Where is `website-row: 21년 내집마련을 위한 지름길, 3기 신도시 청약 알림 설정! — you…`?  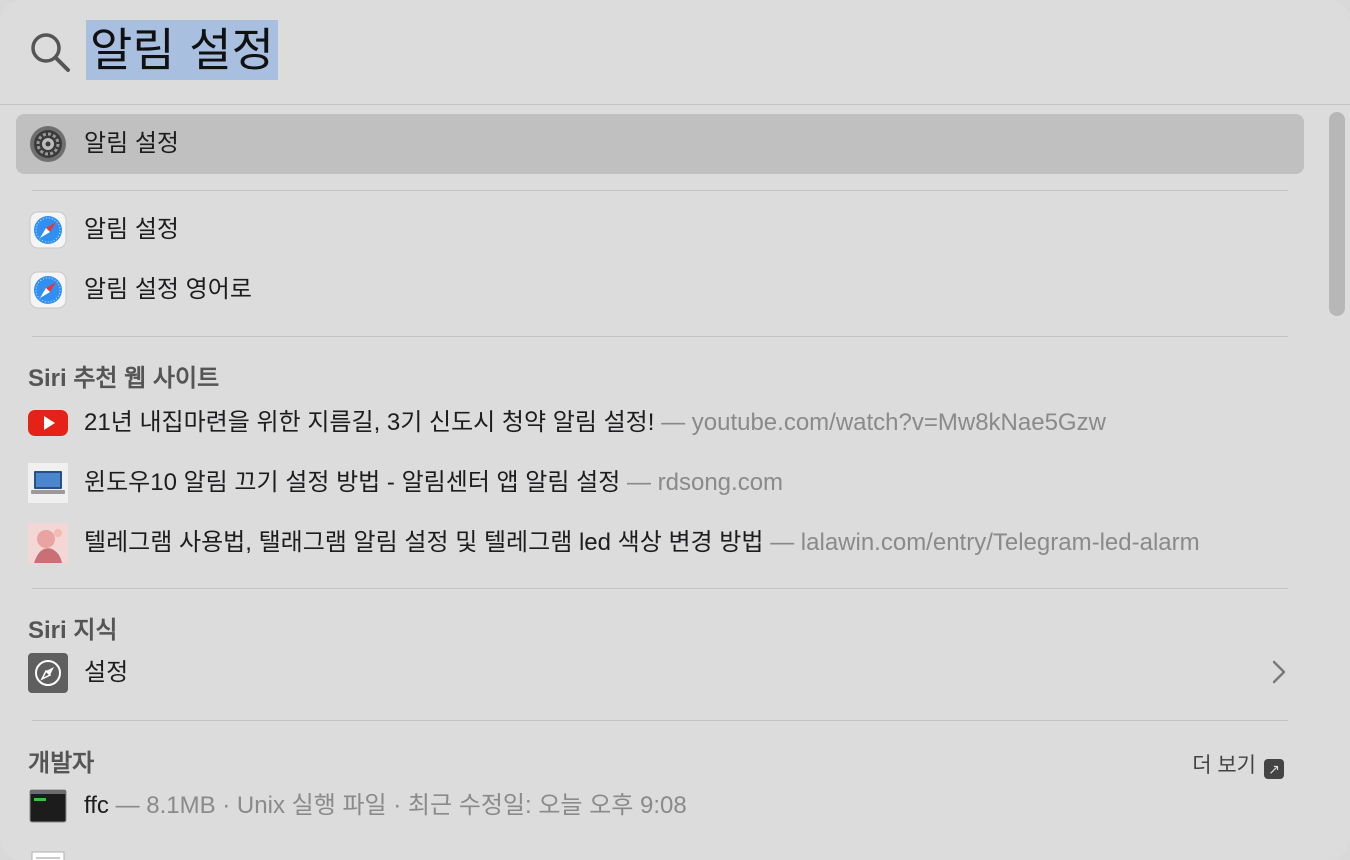
website-row: 21년 내집마련을 위한 지름길, 3기 신도시 청약 알림 설정! — you… is located at coordinates (660, 423).